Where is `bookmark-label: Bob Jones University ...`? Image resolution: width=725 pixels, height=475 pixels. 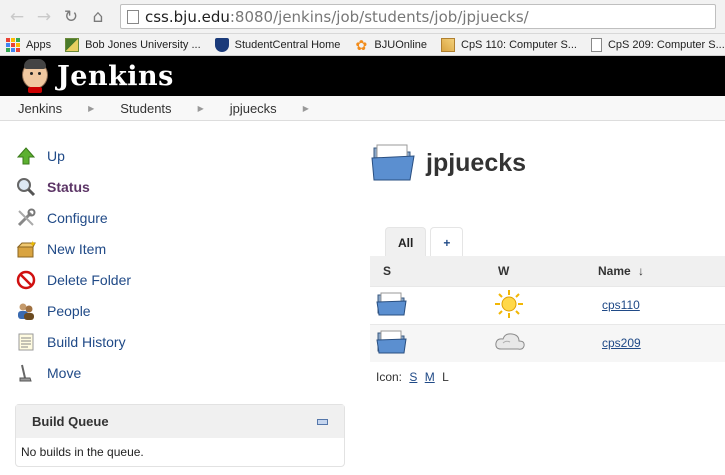
bookmark-label: Bob Jones University ... is located at coordinates (143, 44).